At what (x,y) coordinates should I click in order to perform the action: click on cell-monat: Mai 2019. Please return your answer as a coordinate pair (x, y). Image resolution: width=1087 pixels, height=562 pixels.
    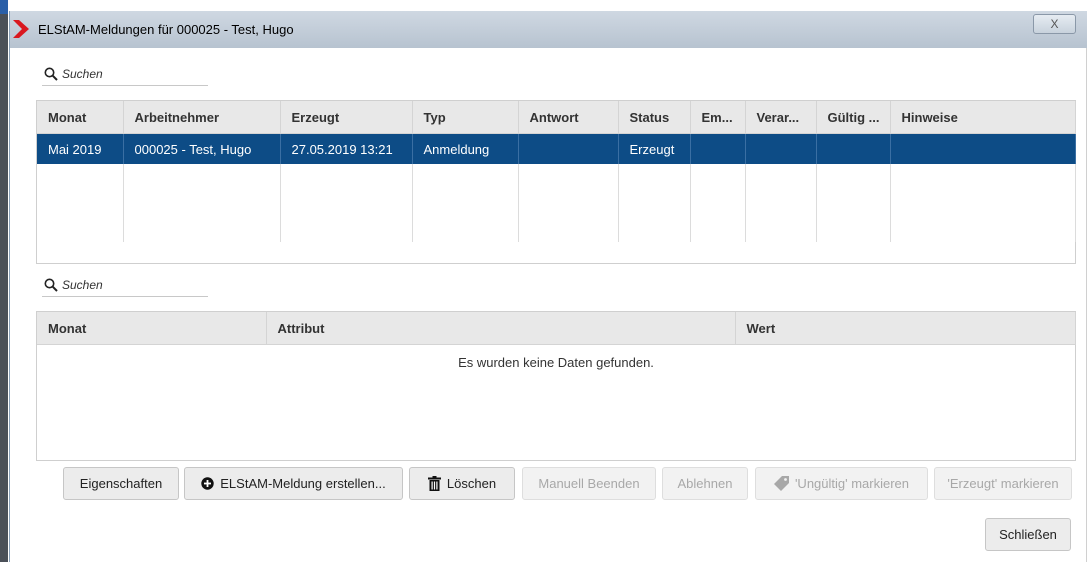
    Looking at the image, I should click on (80, 148).